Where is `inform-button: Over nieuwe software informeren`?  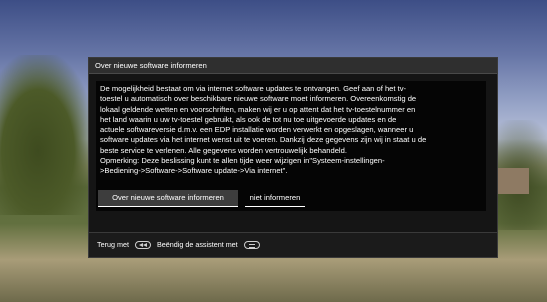 inform-button: Over nieuwe software informeren is located at coordinates (168, 198).